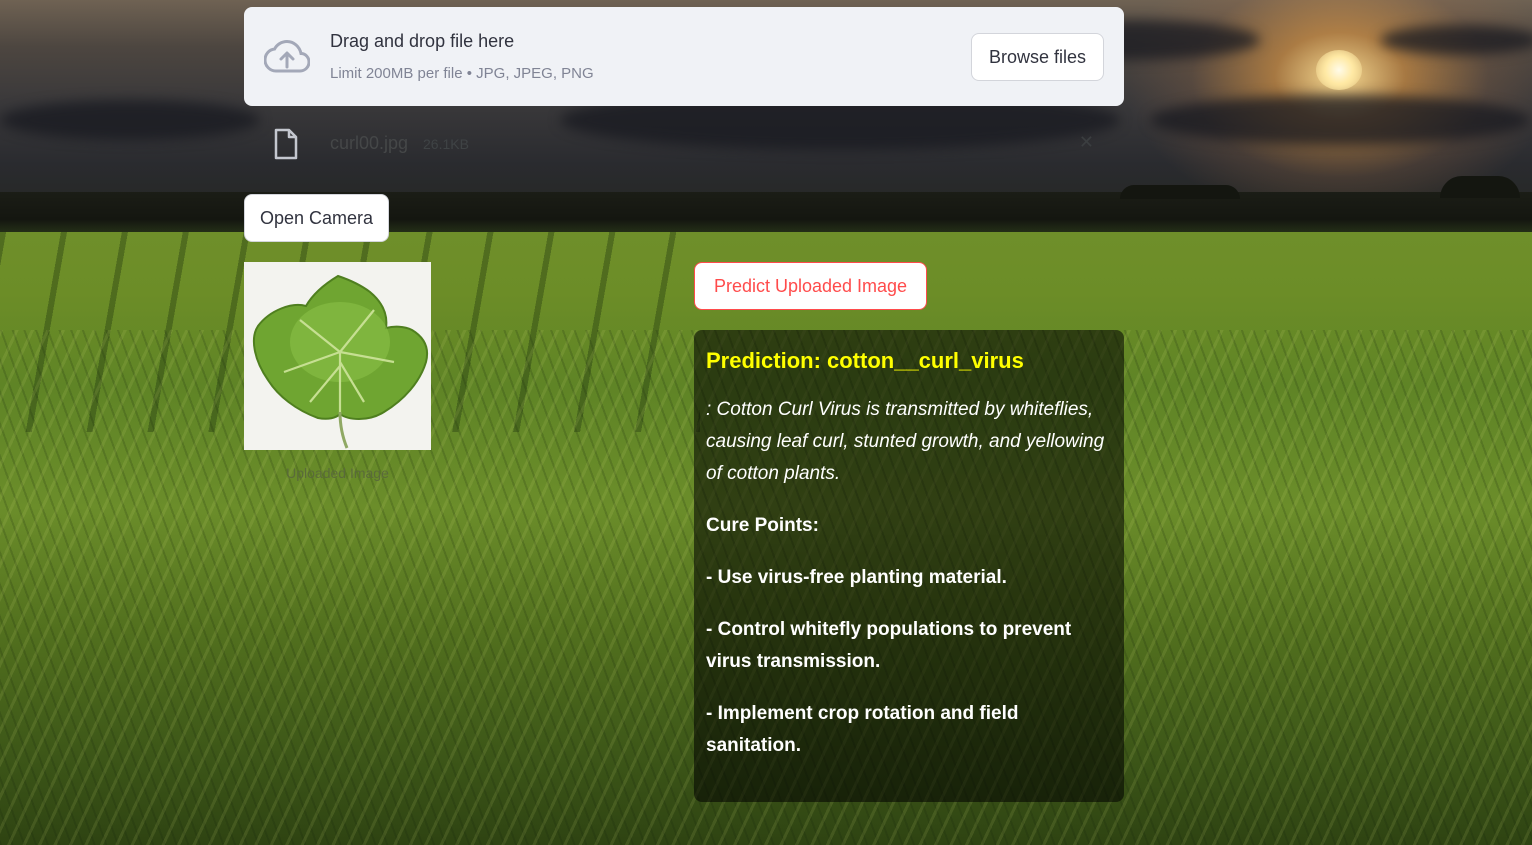  I want to click on uploaded-image, so click(337, 356).